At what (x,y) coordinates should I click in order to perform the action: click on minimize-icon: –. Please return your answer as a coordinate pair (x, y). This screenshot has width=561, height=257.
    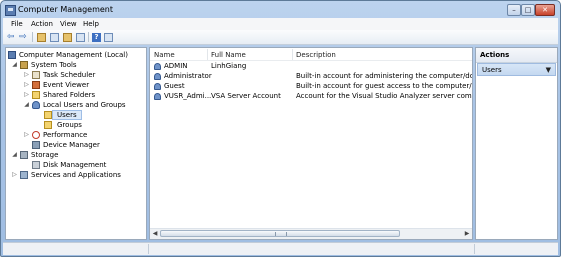
    Looking at the image, I should click on (514, 10).